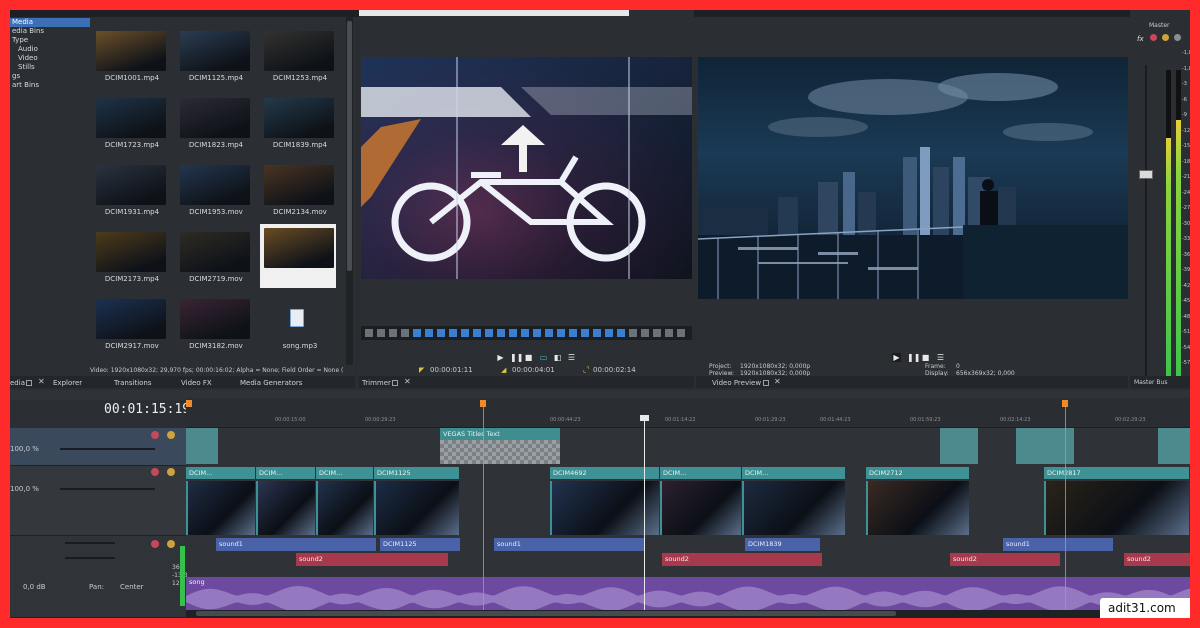 The width and height of the screenshot is (1200, 628). What do you see at coordinates (50, 49) in the screenshot?
I see `tree-item-audio: Audio` at bounding box center [50, 49].